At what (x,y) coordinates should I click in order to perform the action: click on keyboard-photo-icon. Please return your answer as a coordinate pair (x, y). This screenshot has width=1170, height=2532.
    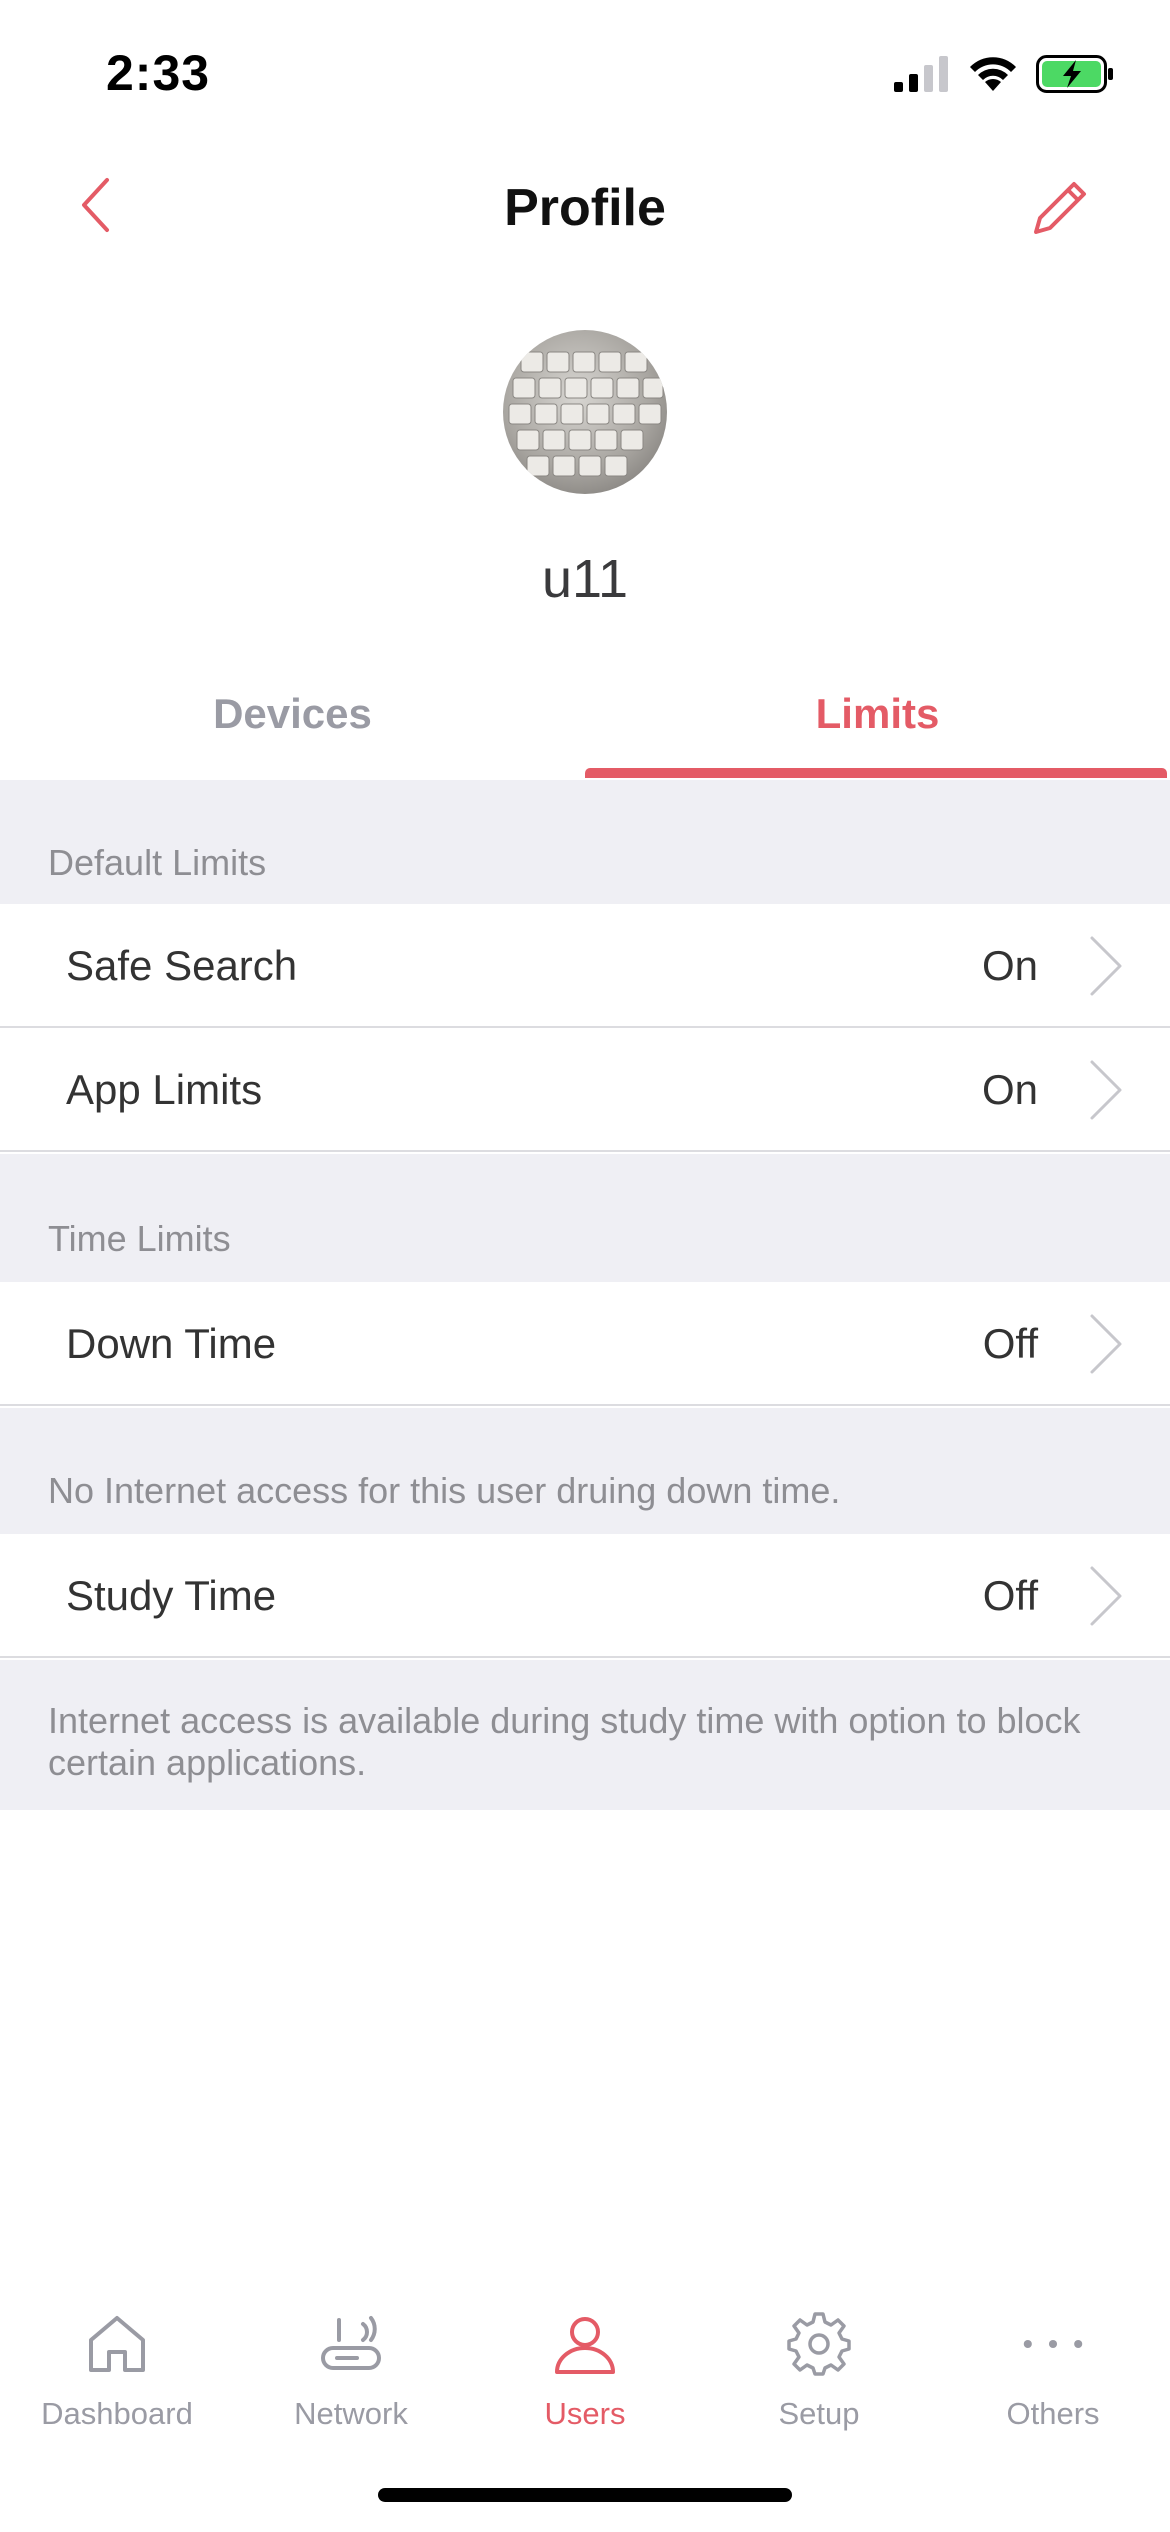
    Looking at the image, I should click on (586, 414).